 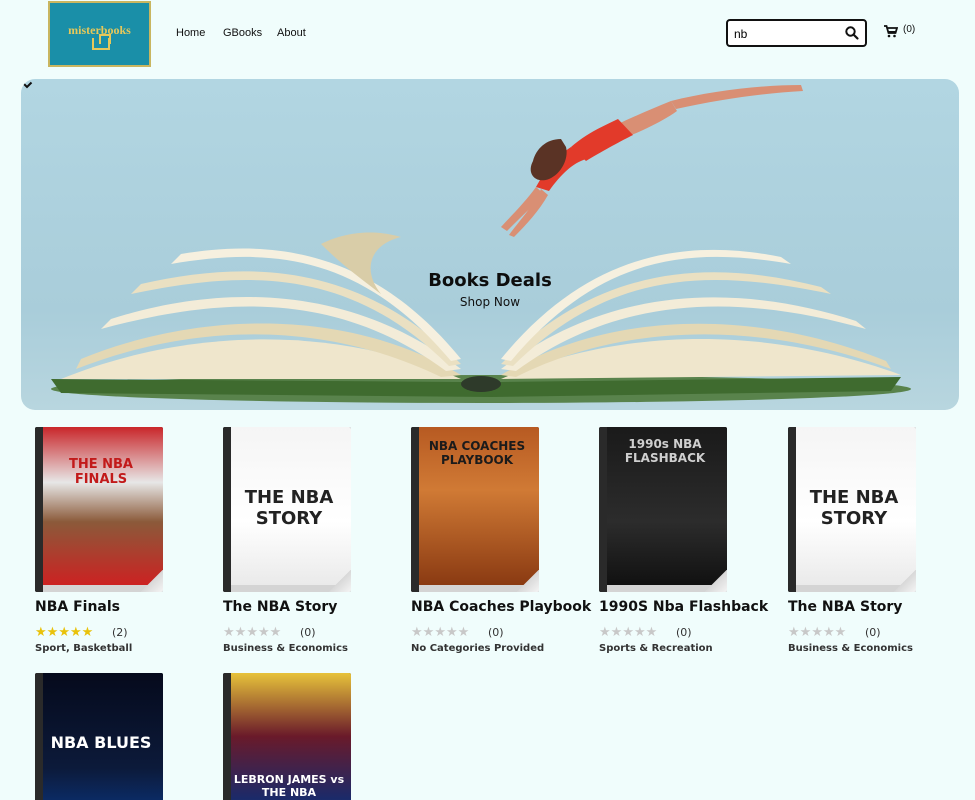 I want to click on search-button, so click(x=852, y=33).